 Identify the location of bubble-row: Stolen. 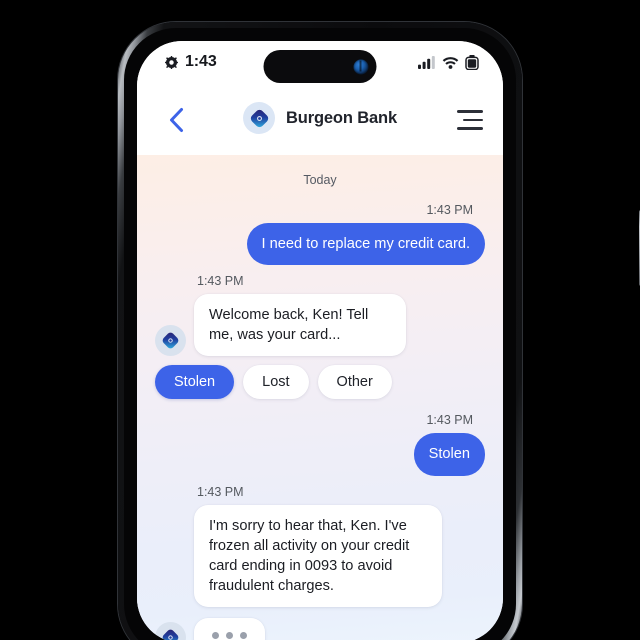
(320, 454).